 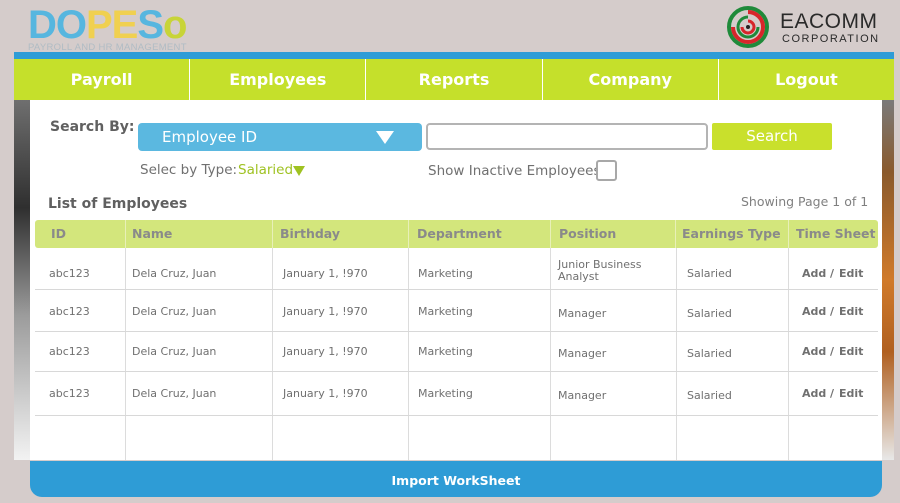 I want to click on eacomm-swirl-icon, so click(x=748, y=27).